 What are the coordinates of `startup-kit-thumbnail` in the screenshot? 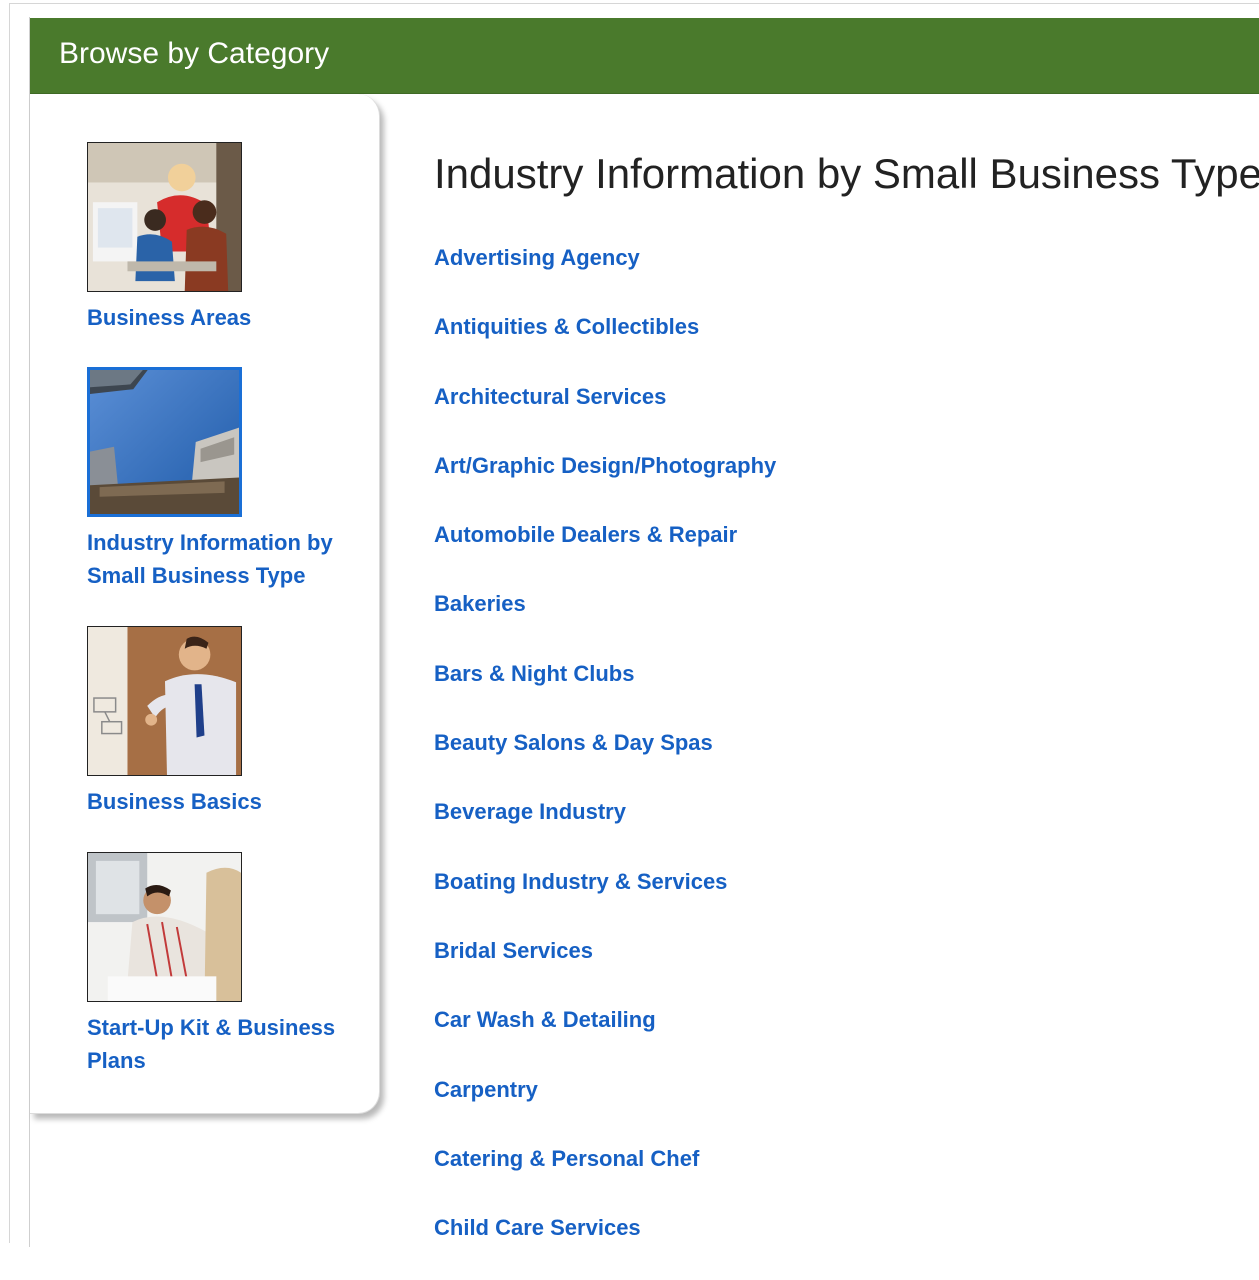 It's located at (164, 927).